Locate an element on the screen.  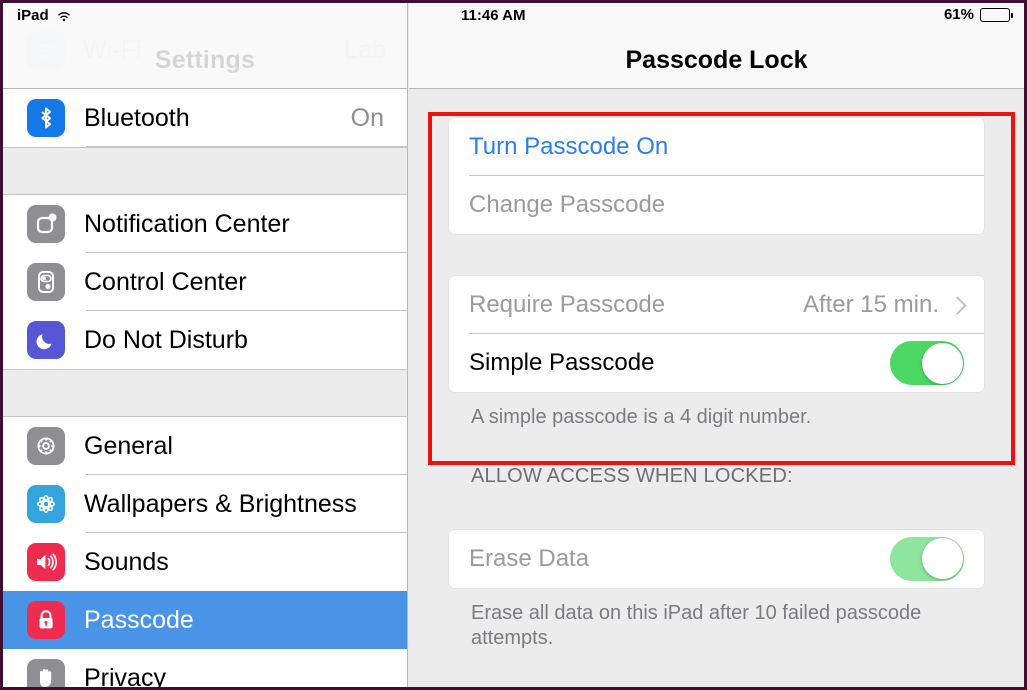
sidebar-item-value: On is located at coordinates (367, 117).